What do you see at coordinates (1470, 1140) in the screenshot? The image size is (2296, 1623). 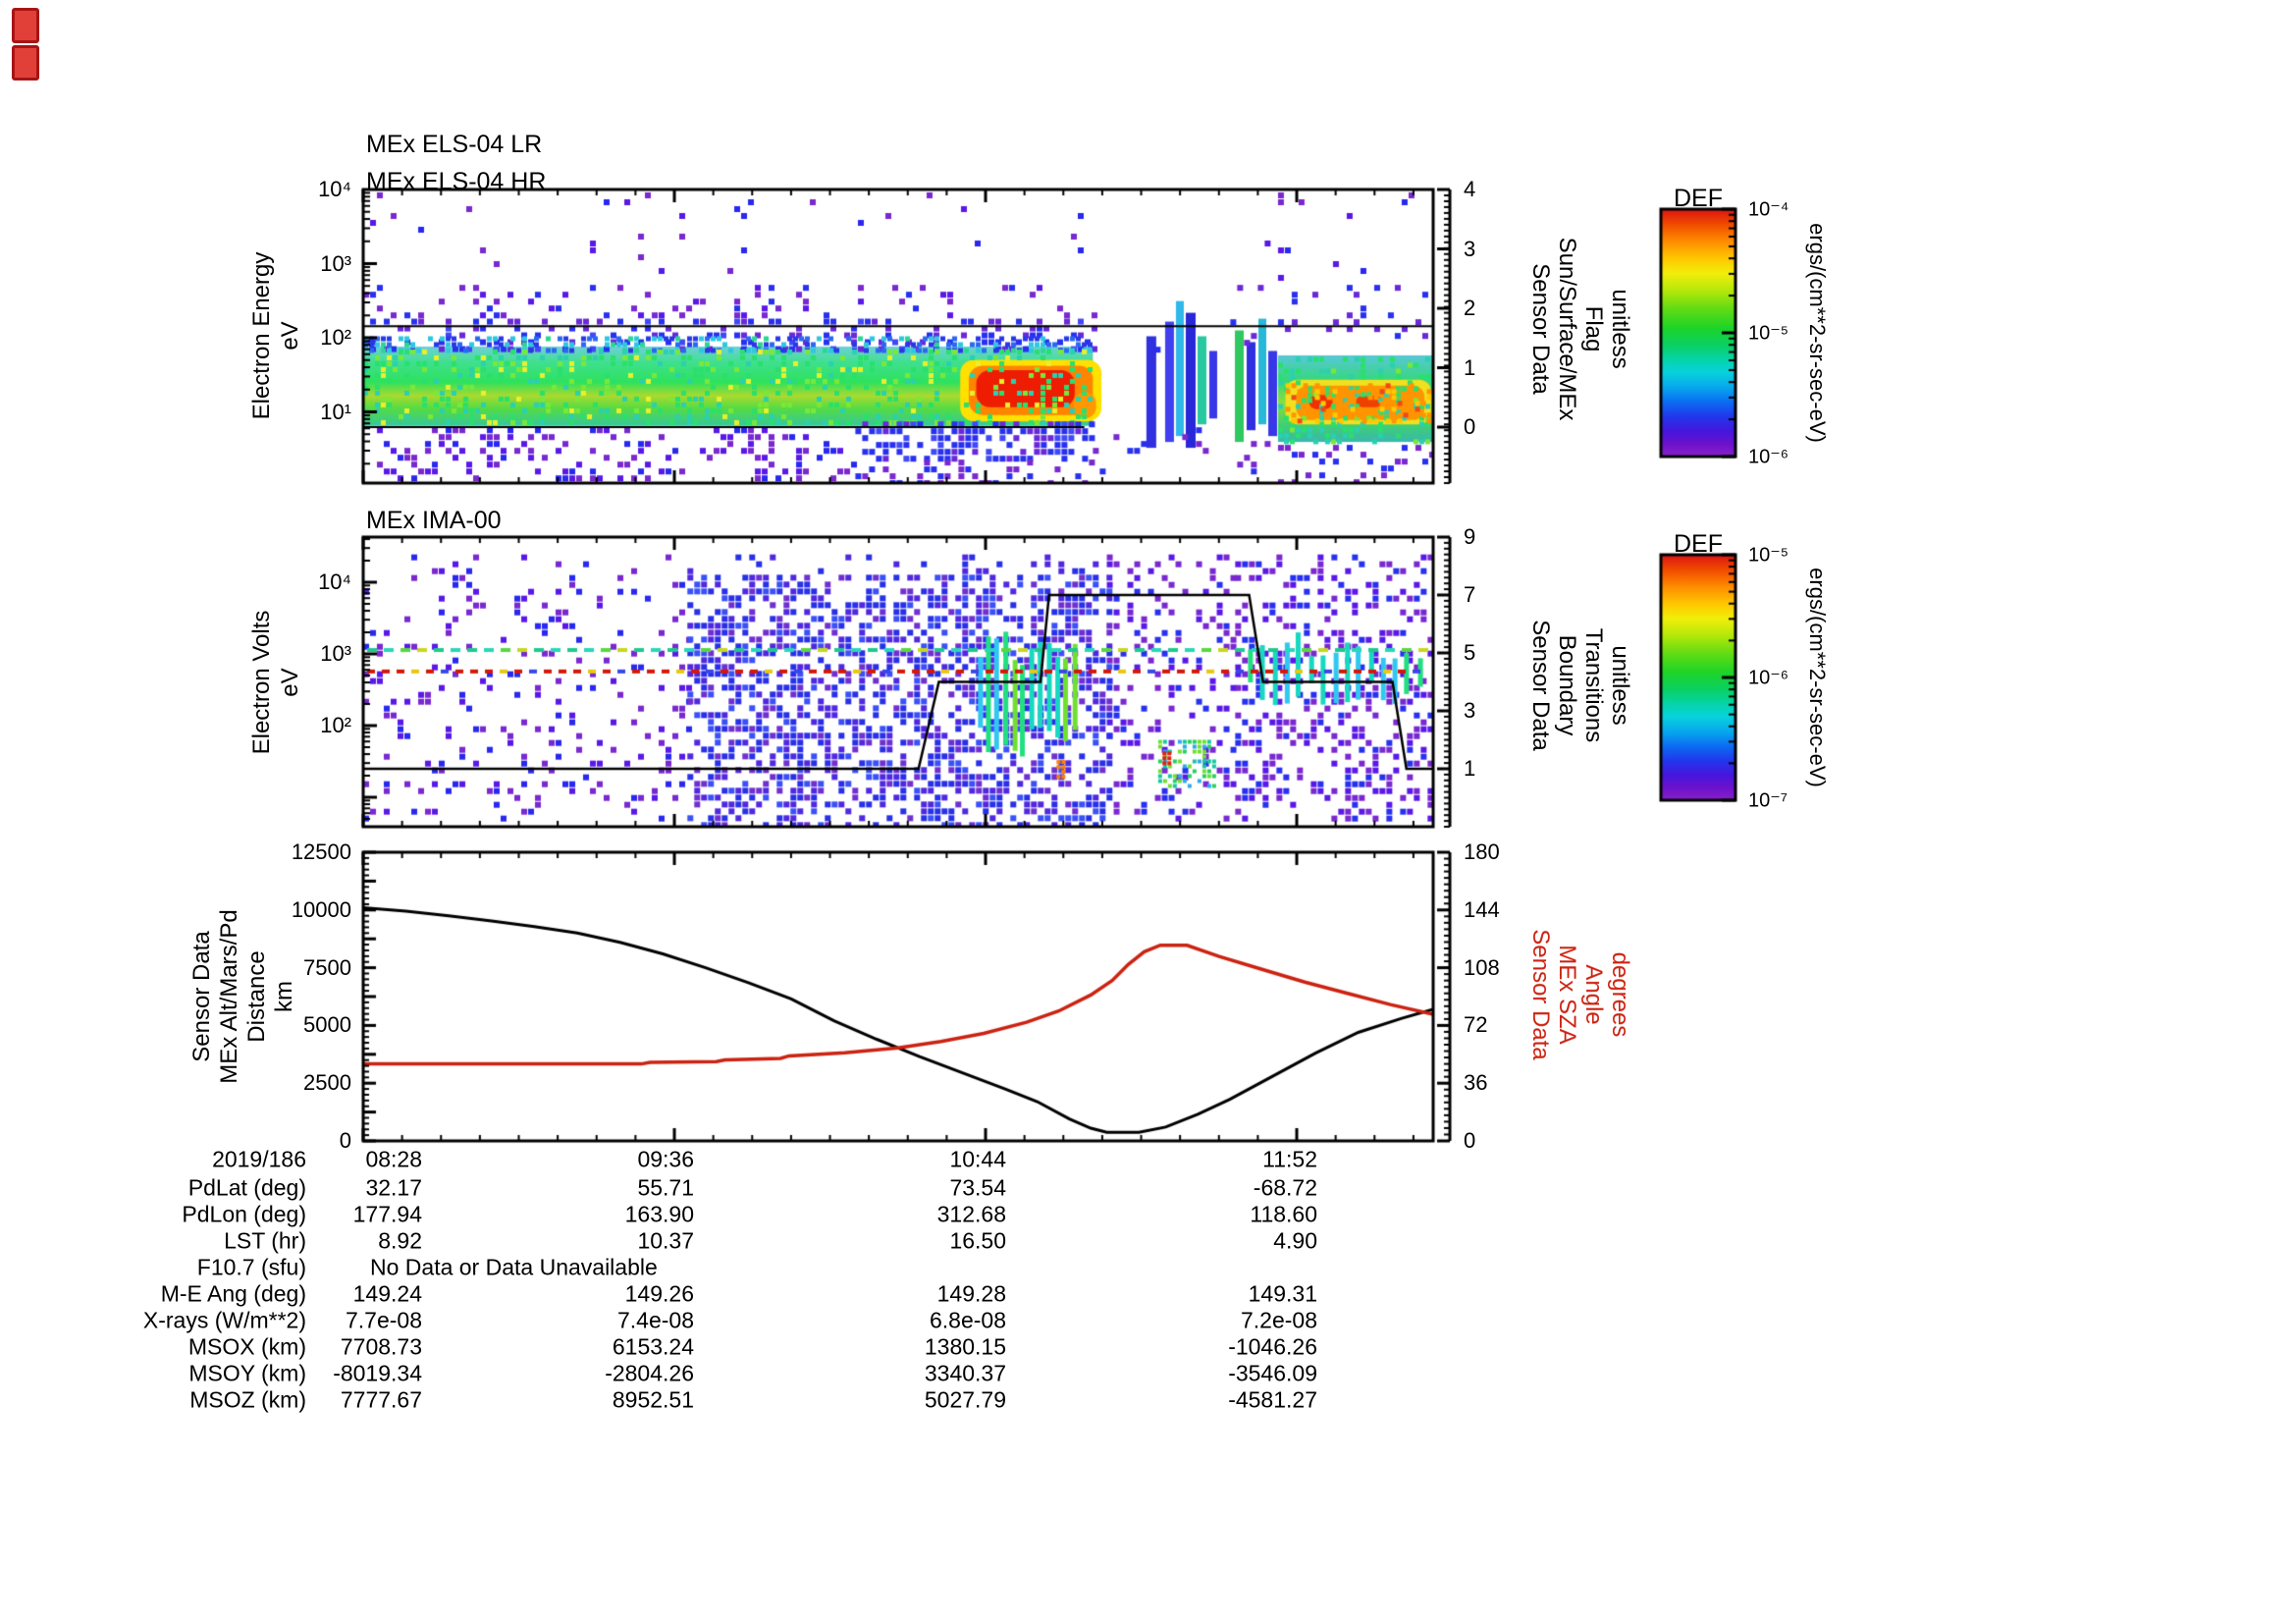 I see `rtick-label-traj: 0` at bounding box center [1470, 1140].